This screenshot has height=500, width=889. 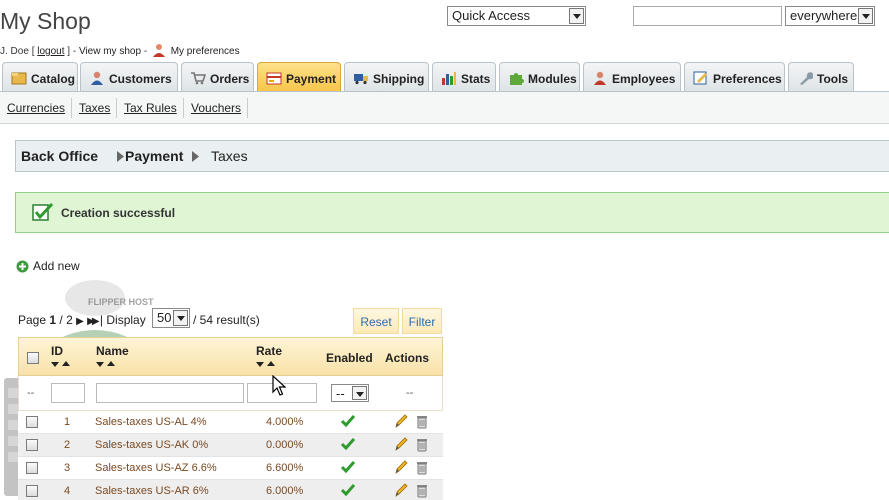 I want to click on breadcrumb-back-office: Back Office, so click(x=59, y=156).